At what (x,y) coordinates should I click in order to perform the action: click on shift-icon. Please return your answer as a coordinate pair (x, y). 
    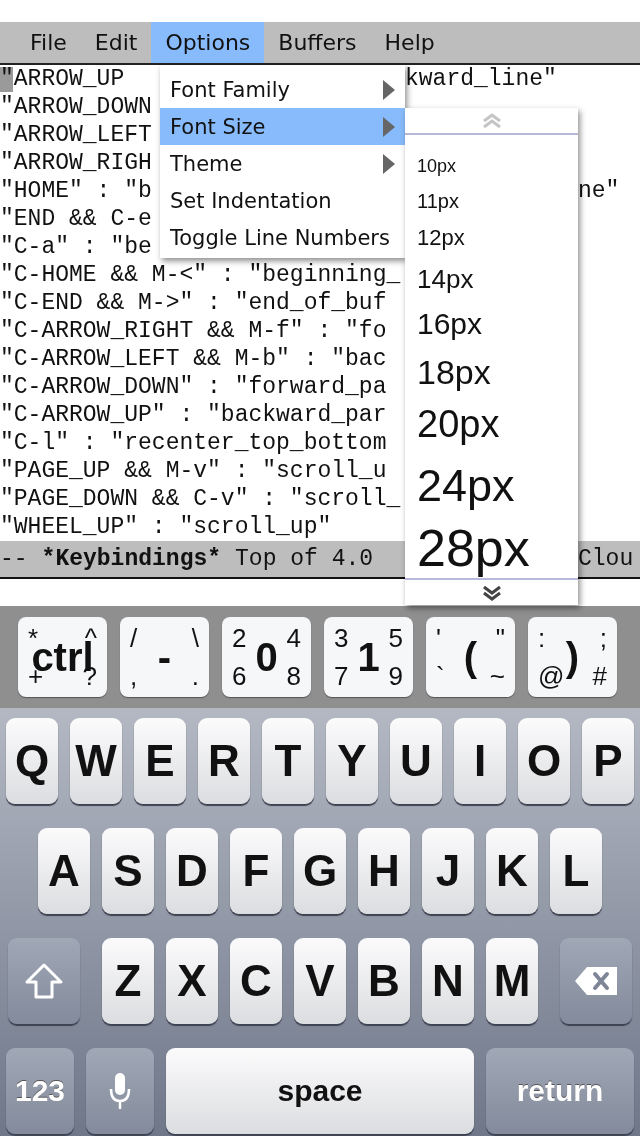
    Looking at the image, I should click on (44, 981).